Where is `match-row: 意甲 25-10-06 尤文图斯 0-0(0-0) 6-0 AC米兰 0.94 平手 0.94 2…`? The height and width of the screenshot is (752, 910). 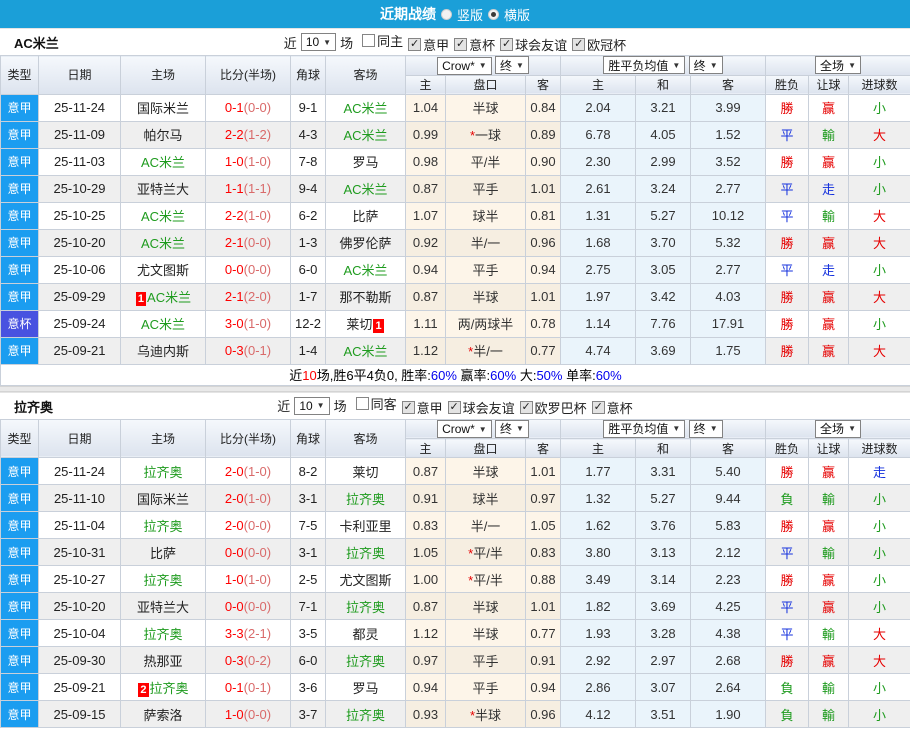 match-row: 意甲 25-10-06 尤文图斯 0-0(0-0) 6-0 AC米兰 0.94 平手 0.94 2… is located at coordinates (455, 269).